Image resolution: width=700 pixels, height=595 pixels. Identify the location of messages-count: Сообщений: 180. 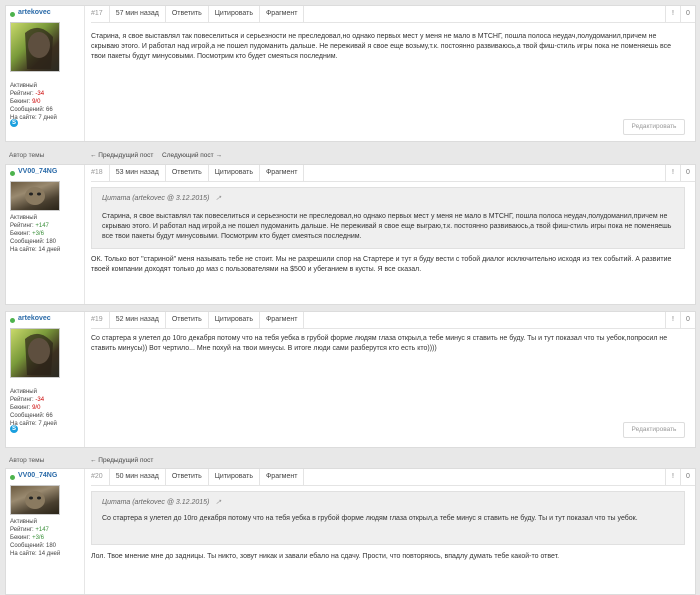
(33, 546).